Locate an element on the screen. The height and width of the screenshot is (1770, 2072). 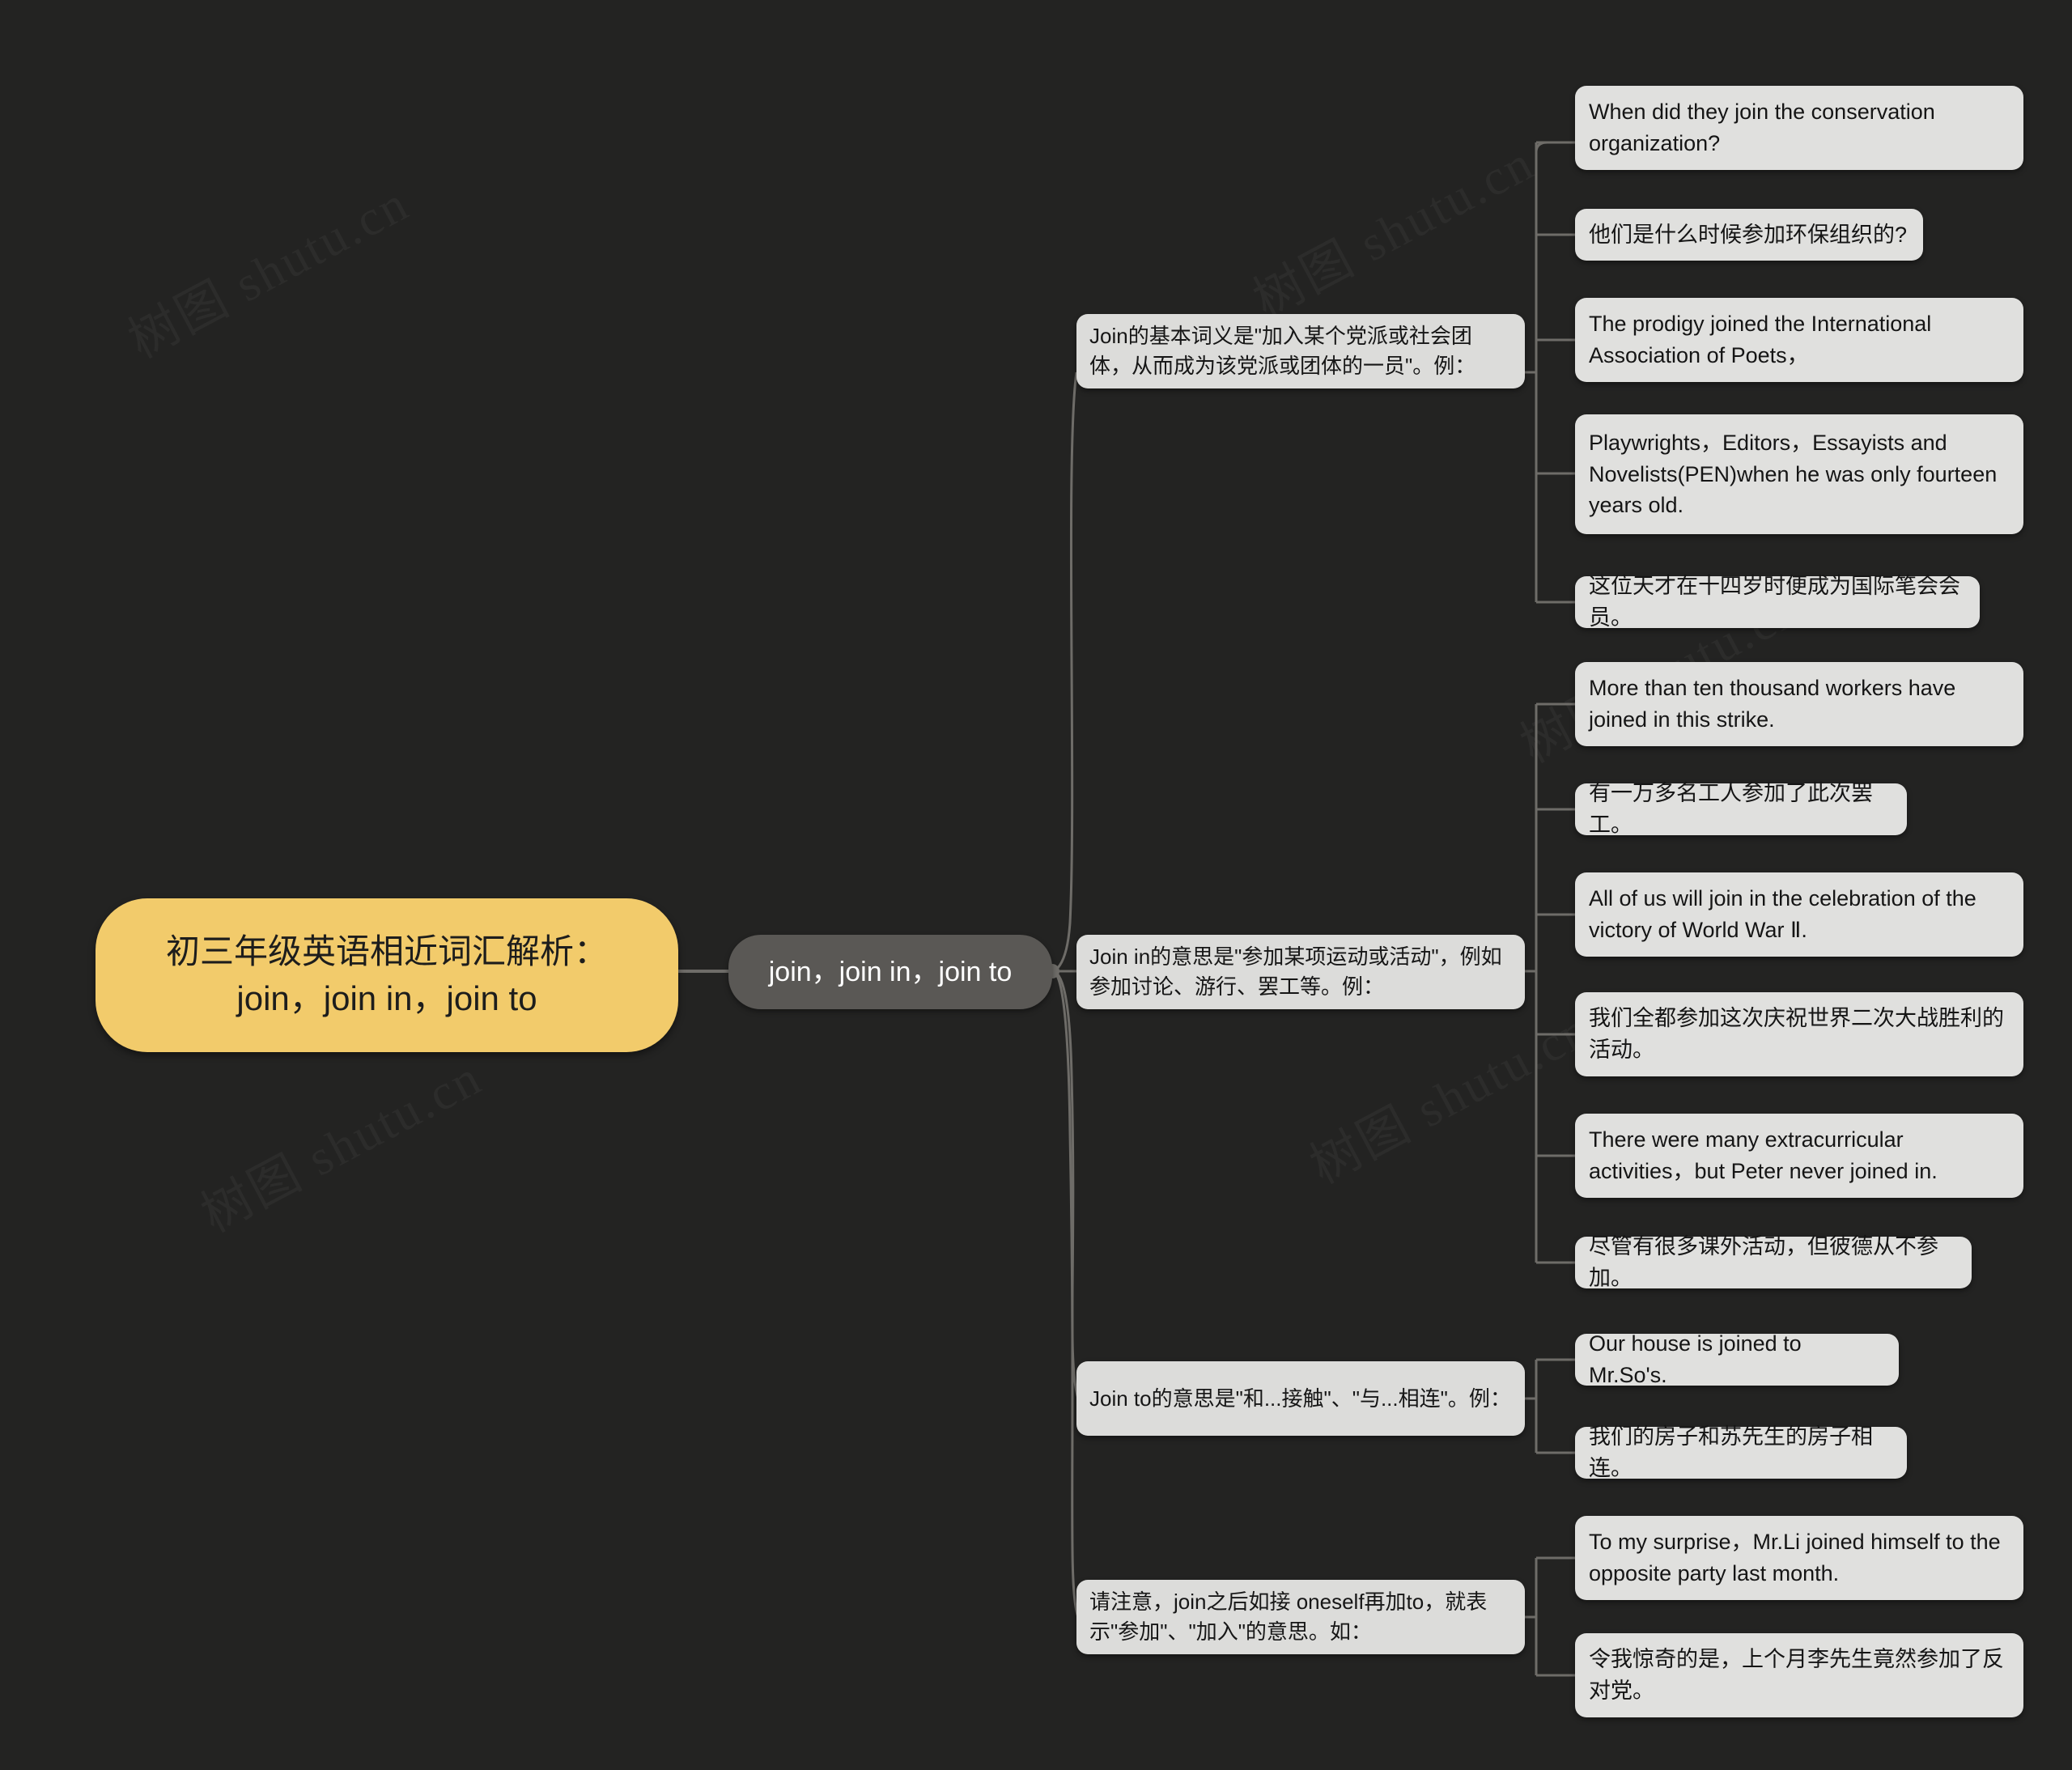
root-node: 初三年级英语相近词汇解析：join，join in，join to is located at coordinates (387, 975).